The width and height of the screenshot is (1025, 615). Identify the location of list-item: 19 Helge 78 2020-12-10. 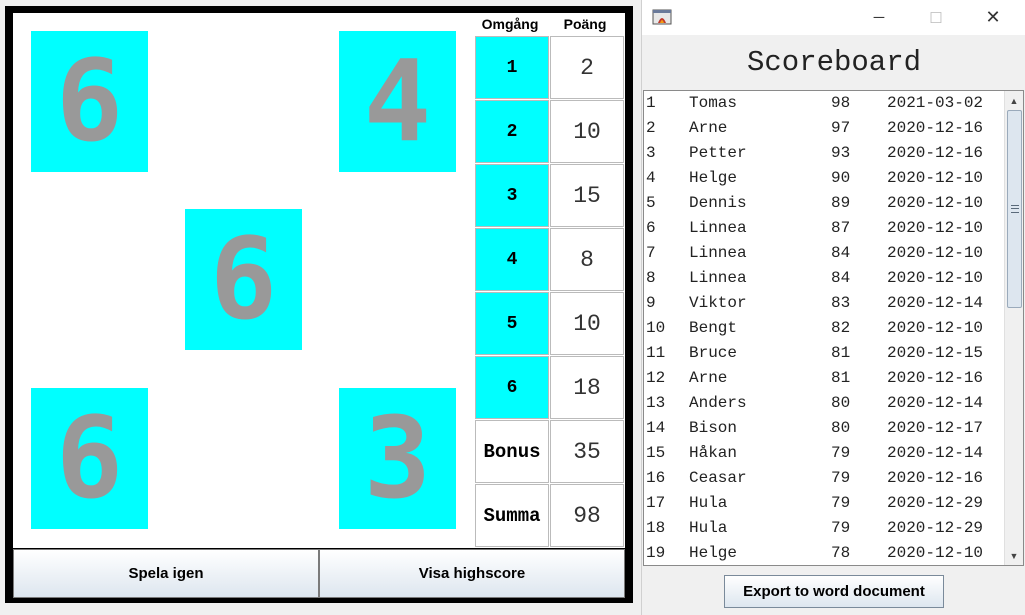
(825, 553).